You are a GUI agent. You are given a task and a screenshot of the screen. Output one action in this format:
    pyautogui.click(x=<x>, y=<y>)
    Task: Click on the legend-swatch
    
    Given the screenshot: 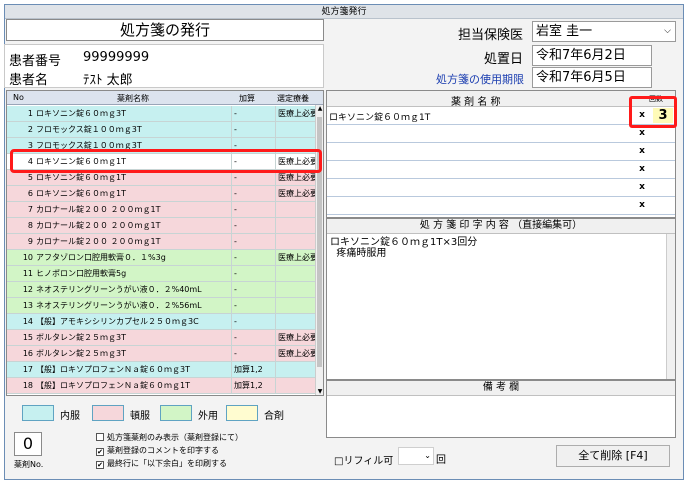 What is the action you would take?
    pyautogui.click(x=176, y=413)
    